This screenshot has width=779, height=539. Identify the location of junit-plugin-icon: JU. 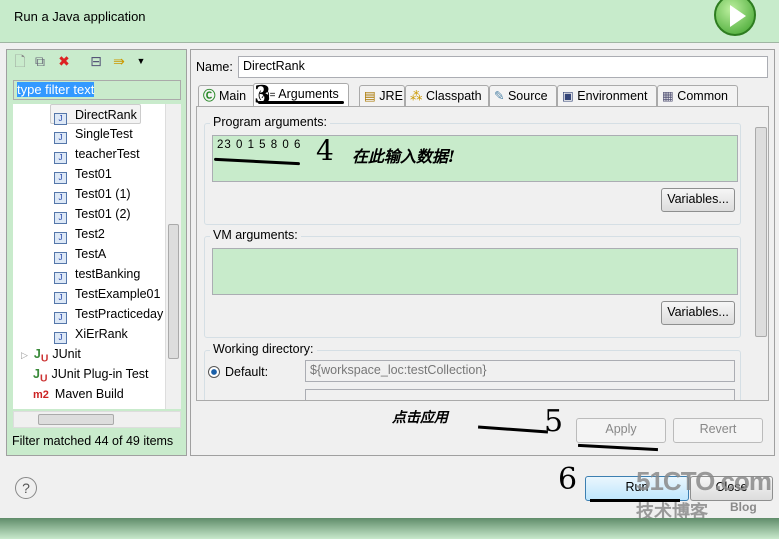
(40, 376).